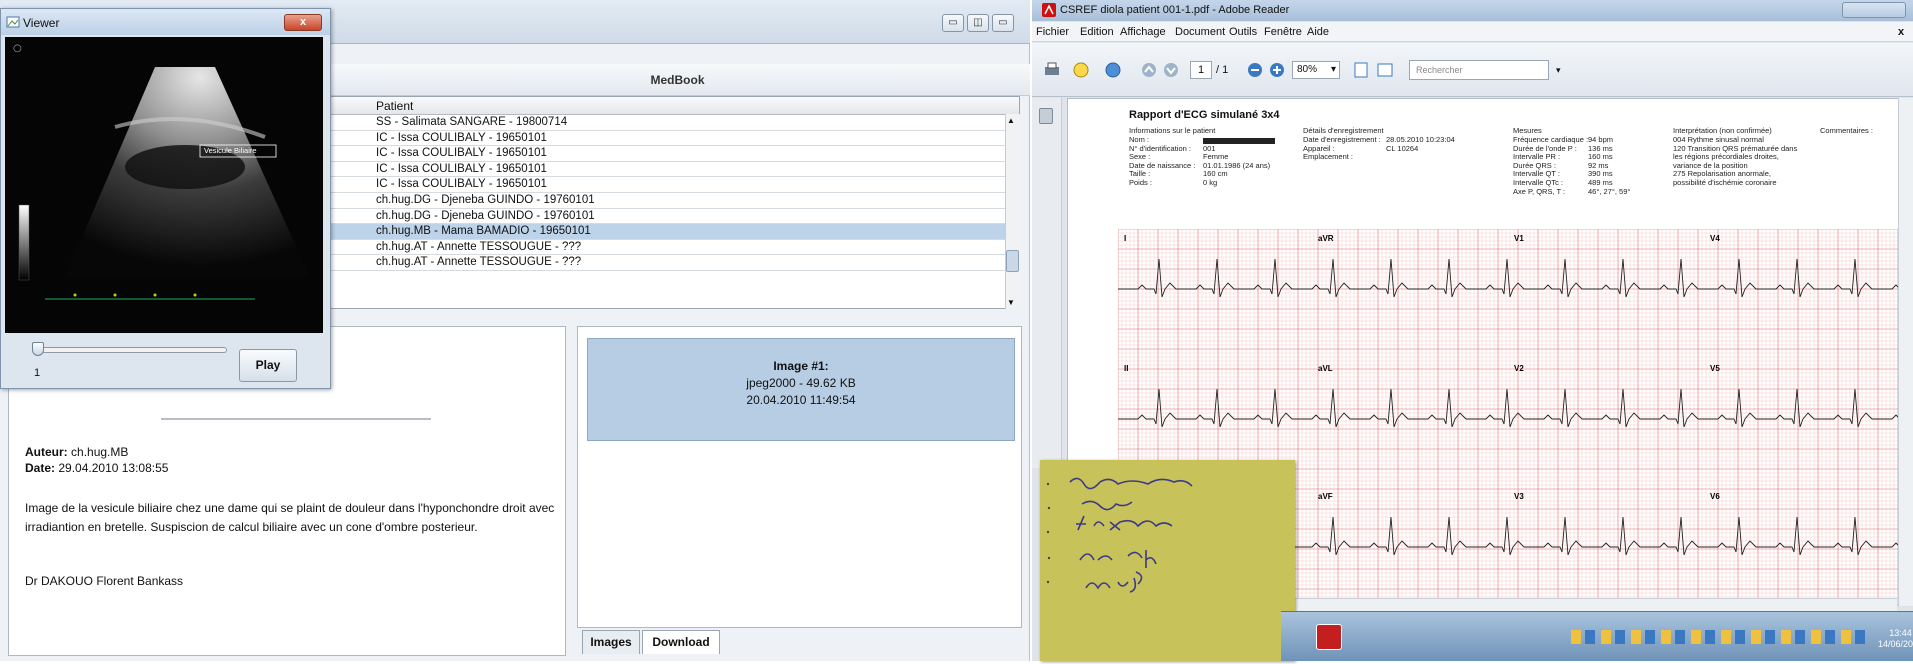 This screenshot has height=664, width=1913. I want to click on table-row-selected: ch.hug.MB - Mama BAMADIO - 19650101, so click(672, 232).